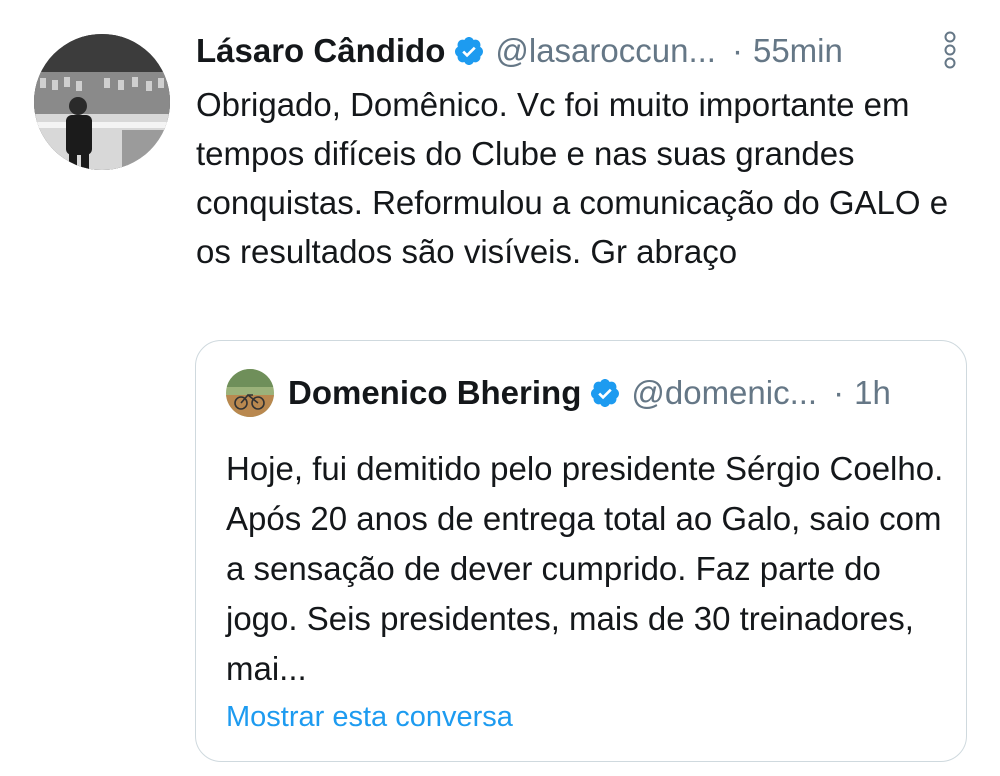 The width and height of the screenshot is (1000, 776). I want to click on quoted-tweet-timestamp: 1h, so click(872, 393).